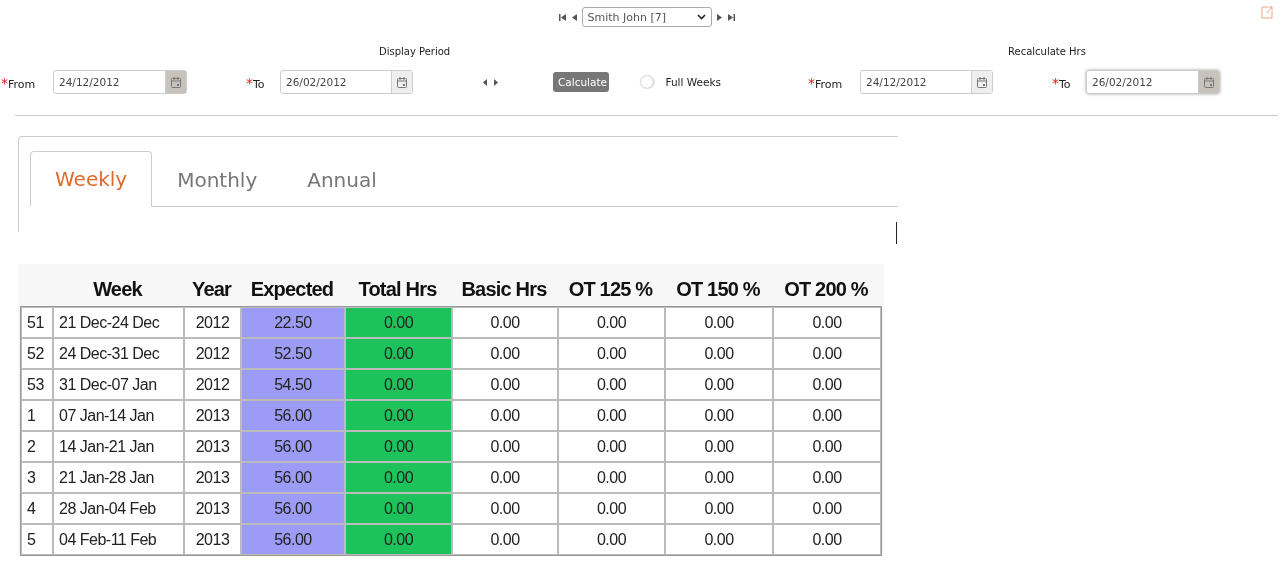 The image size is (1283, 563). I want to click on column-header: Year, so click(211, 290).